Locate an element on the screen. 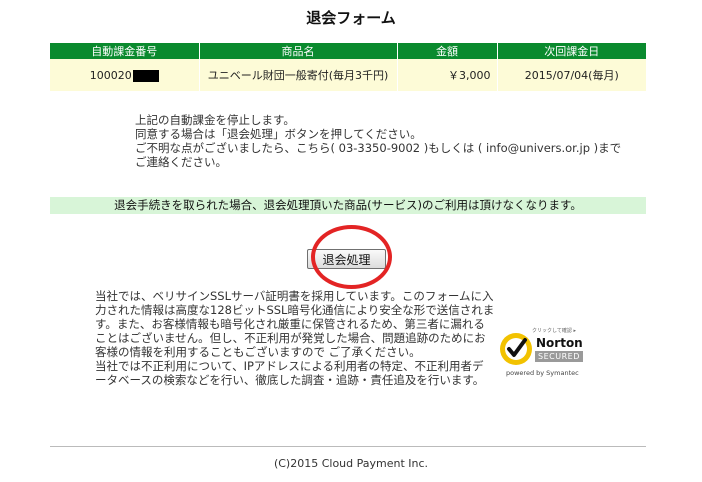 The height and width of the screenshot is (482, 702). seal-brand: Norton is located at coordinates (559, 343).